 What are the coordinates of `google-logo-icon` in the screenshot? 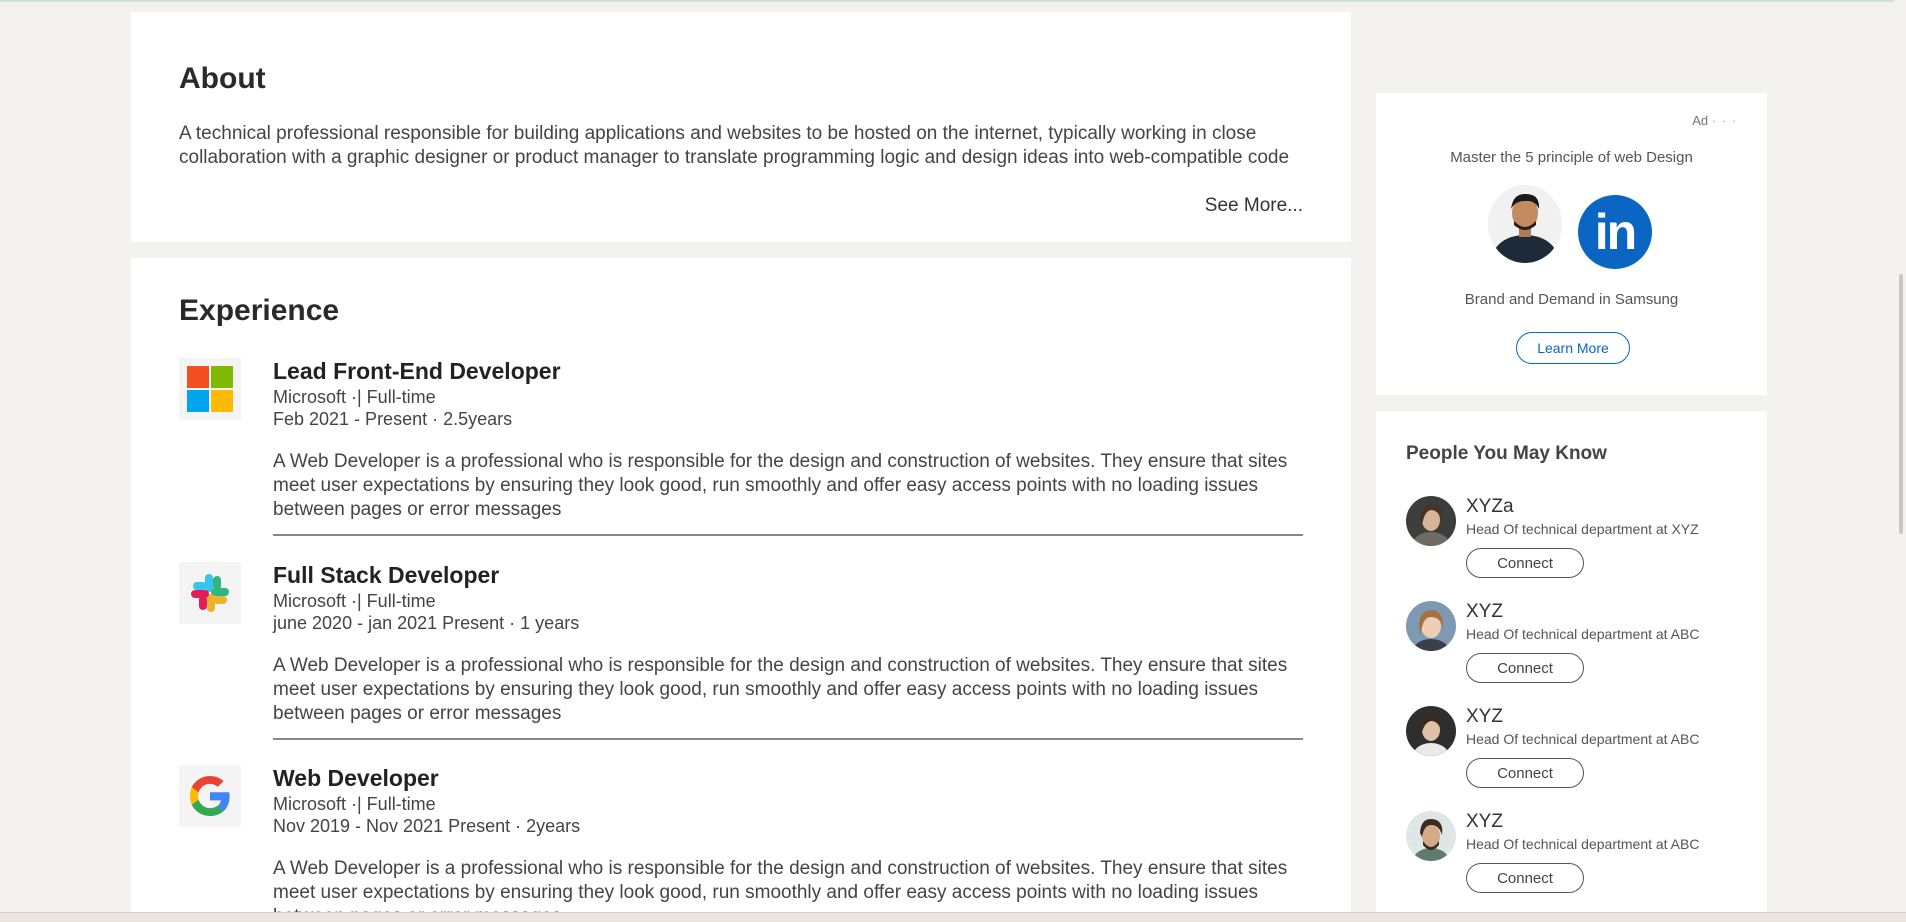 It's located at (210, 796).